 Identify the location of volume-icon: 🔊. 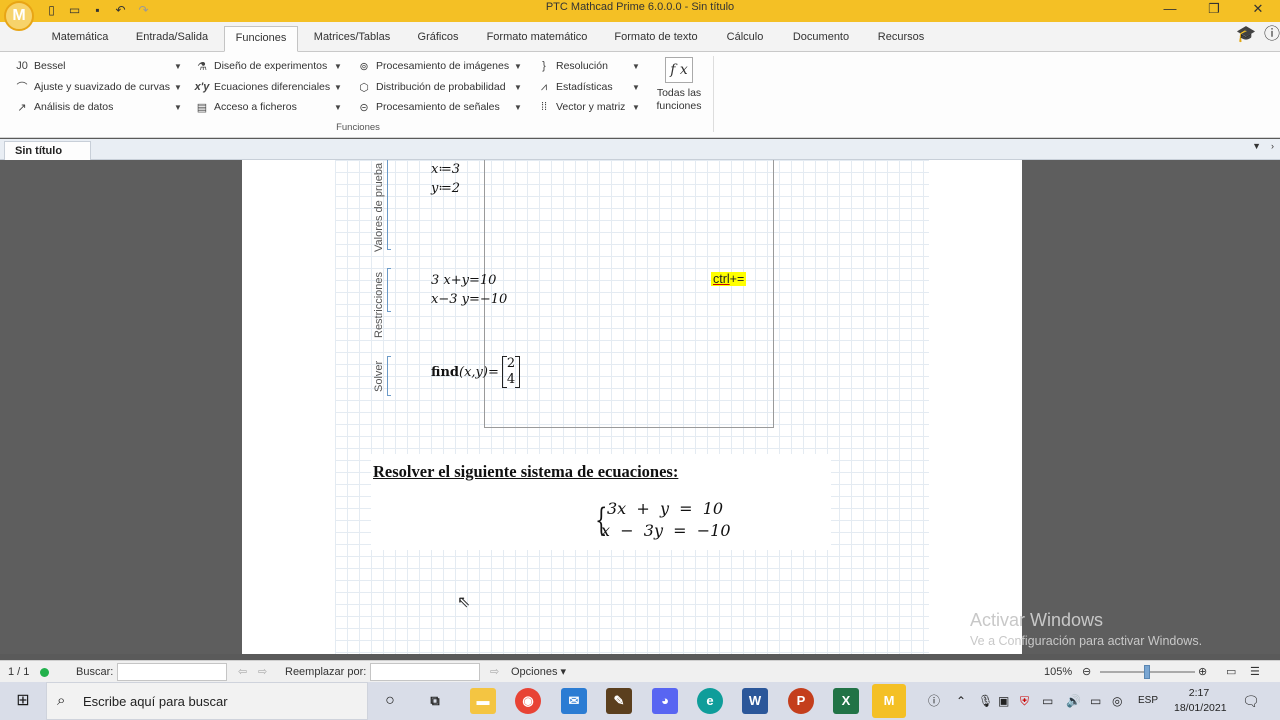
(1073, 701).